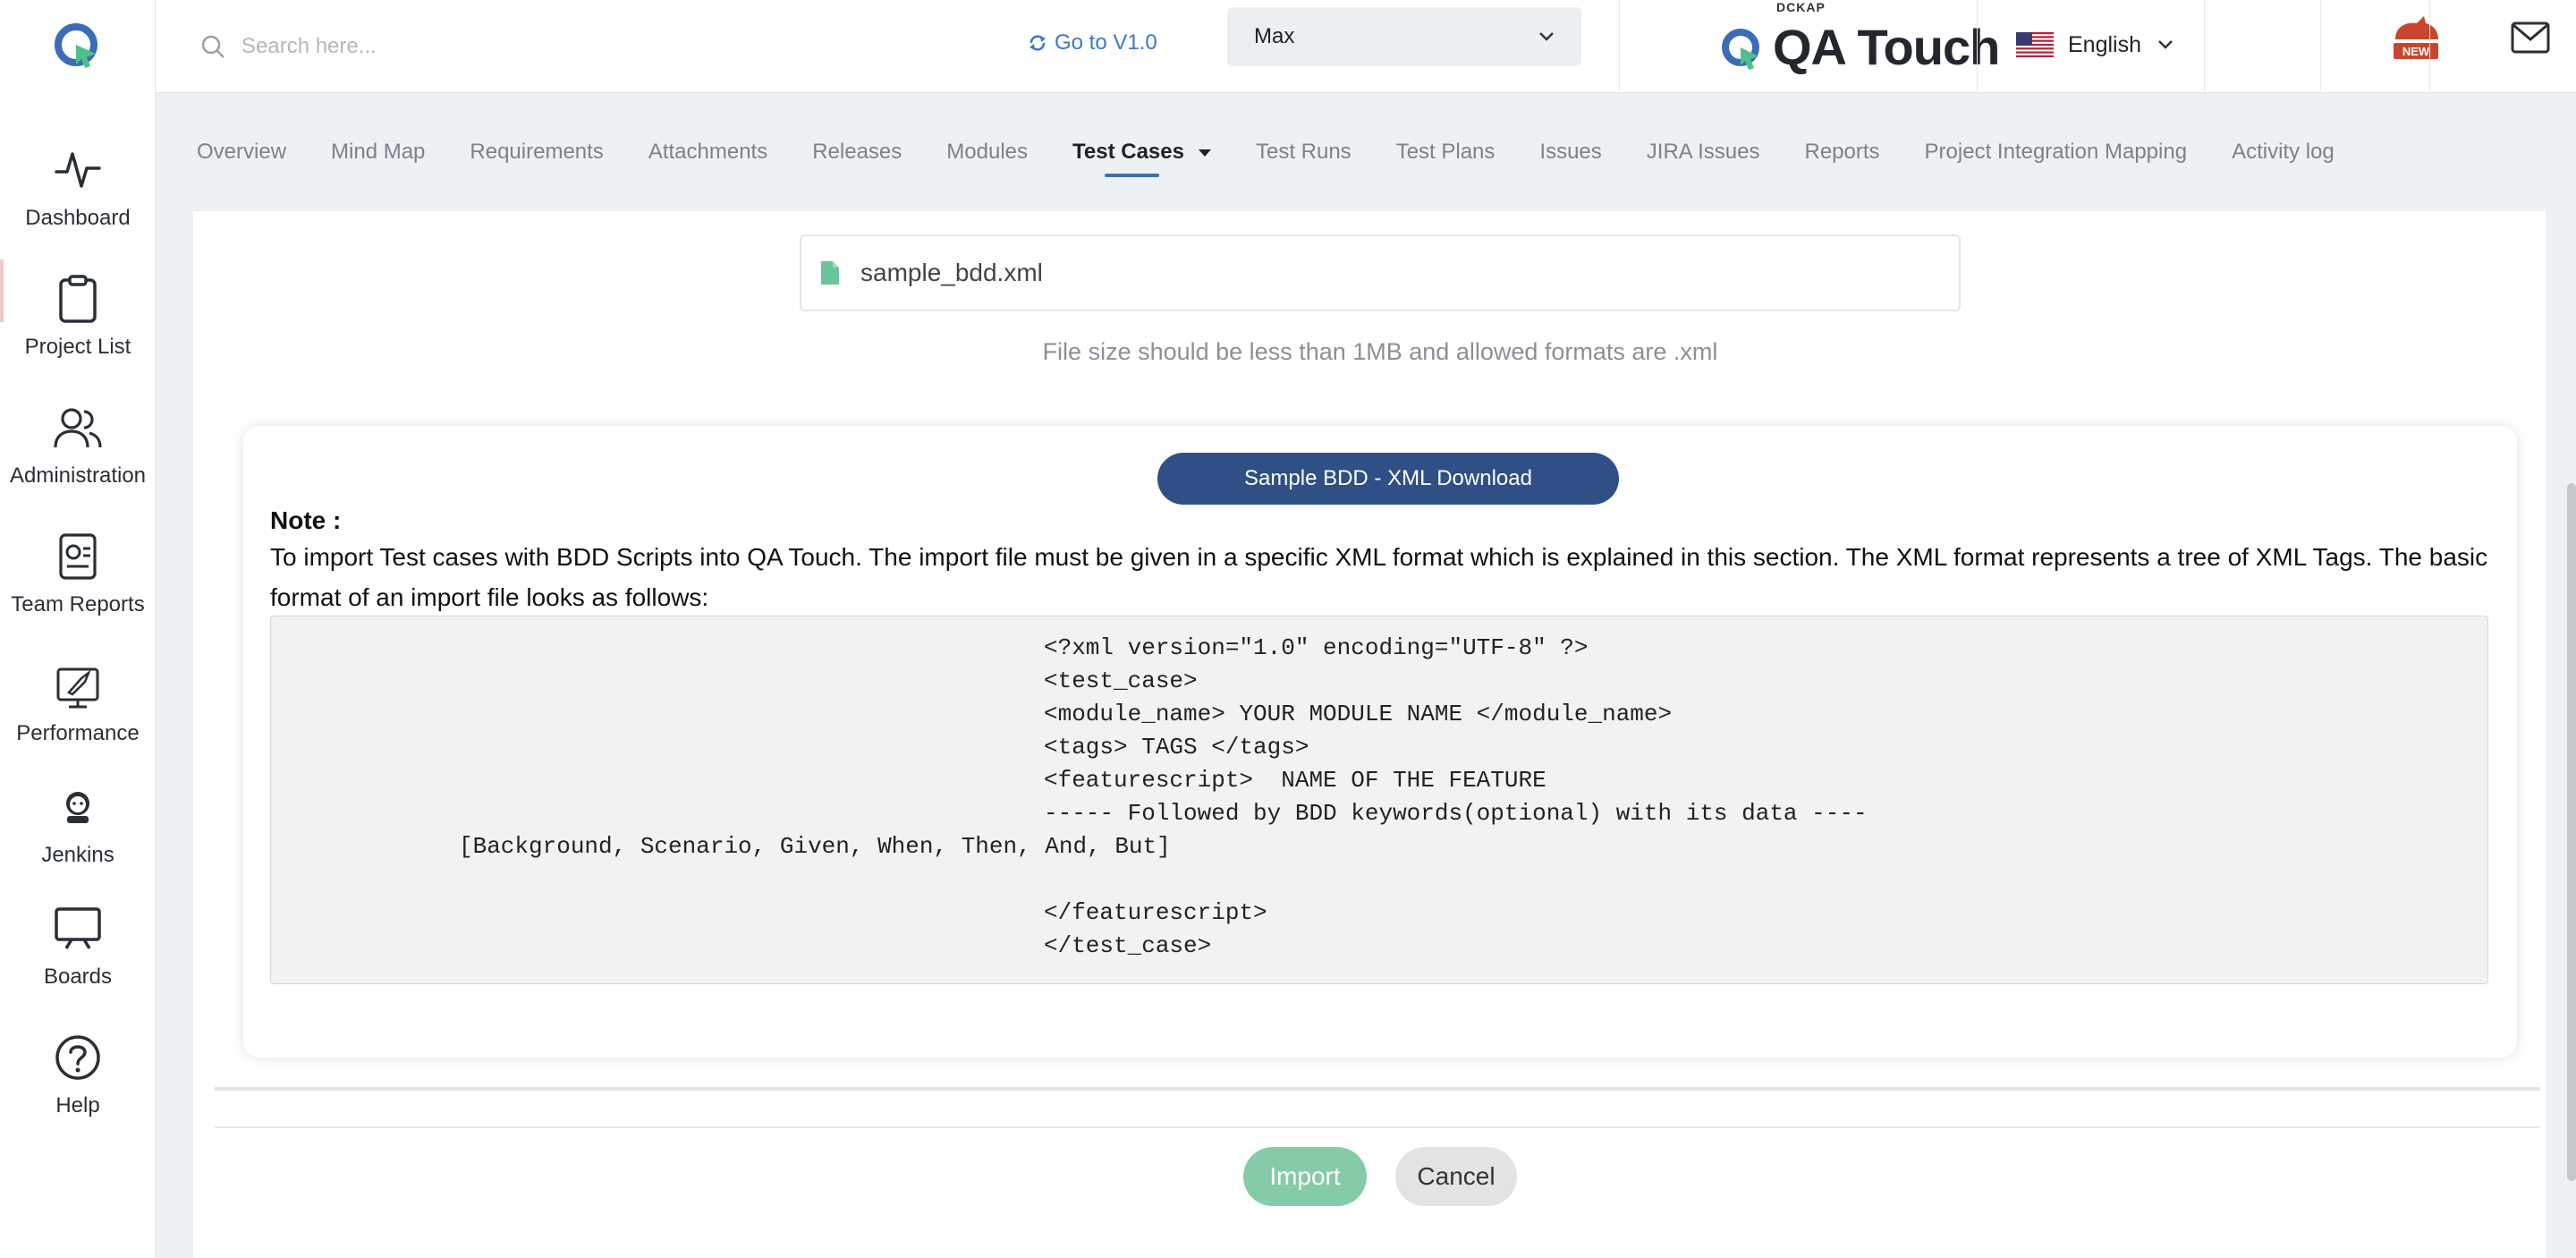  Describe the element at coordinates (78, 604) in the screenshot. I see `sidebar-item-label: Team Reports` at that location.